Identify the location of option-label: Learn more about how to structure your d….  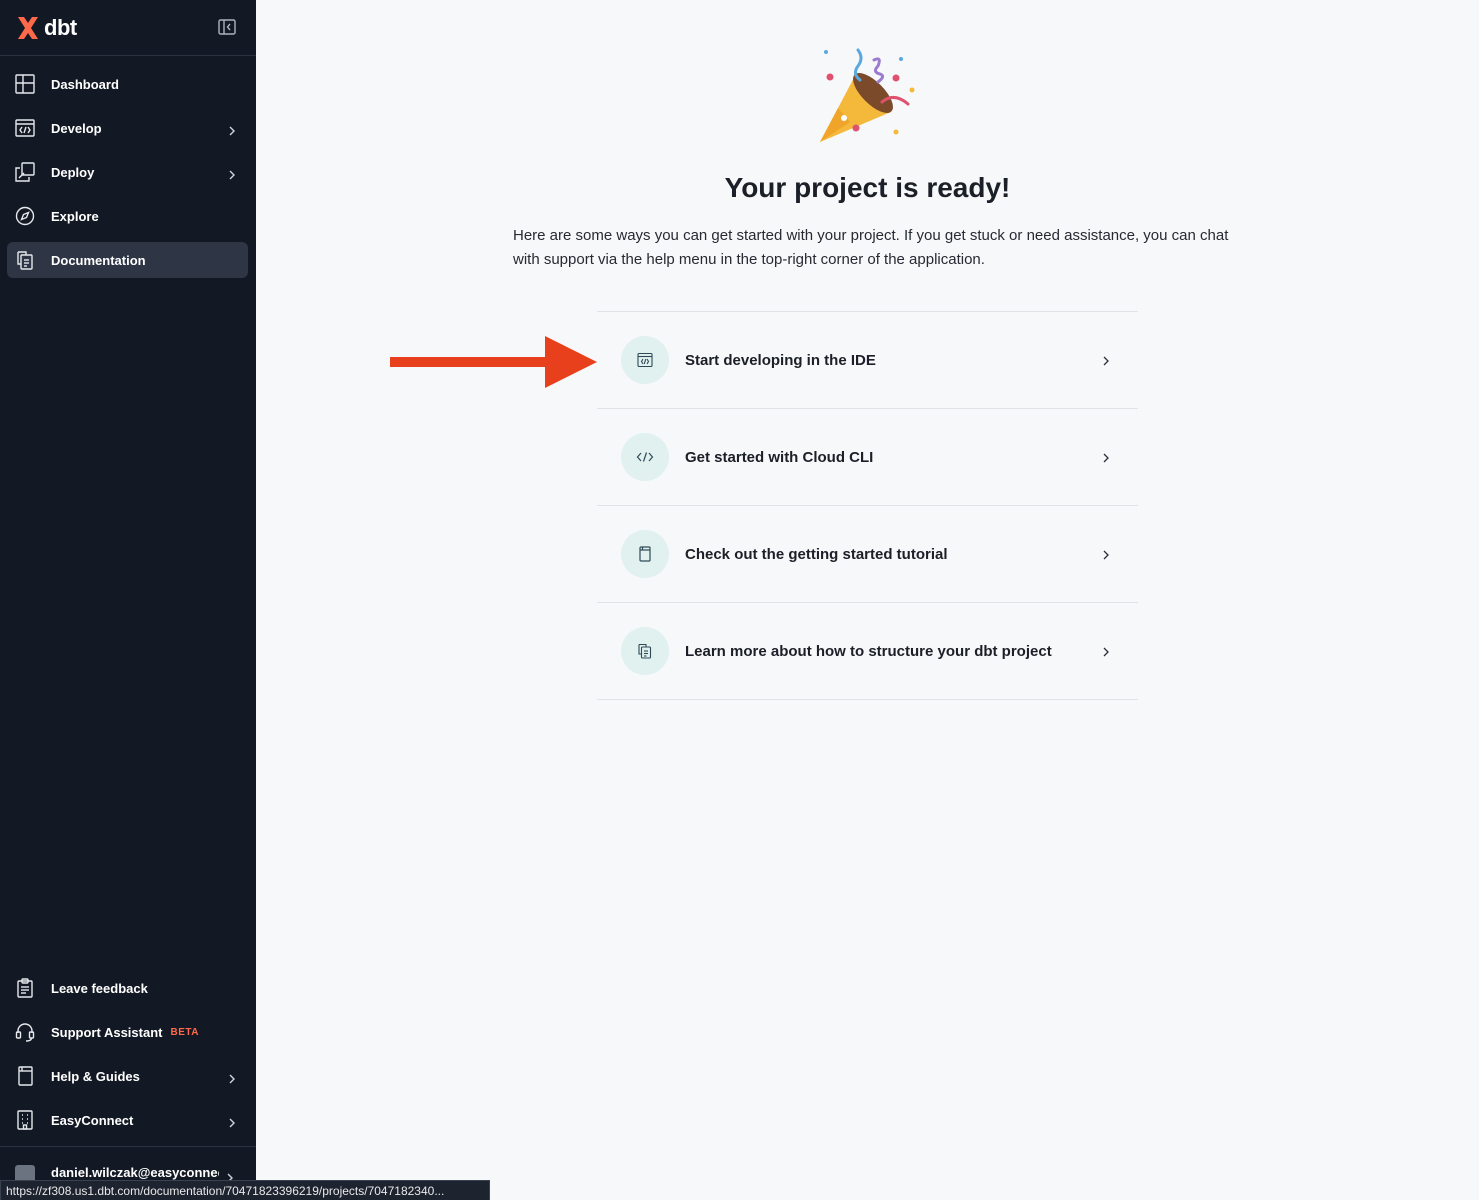
(868, 651).